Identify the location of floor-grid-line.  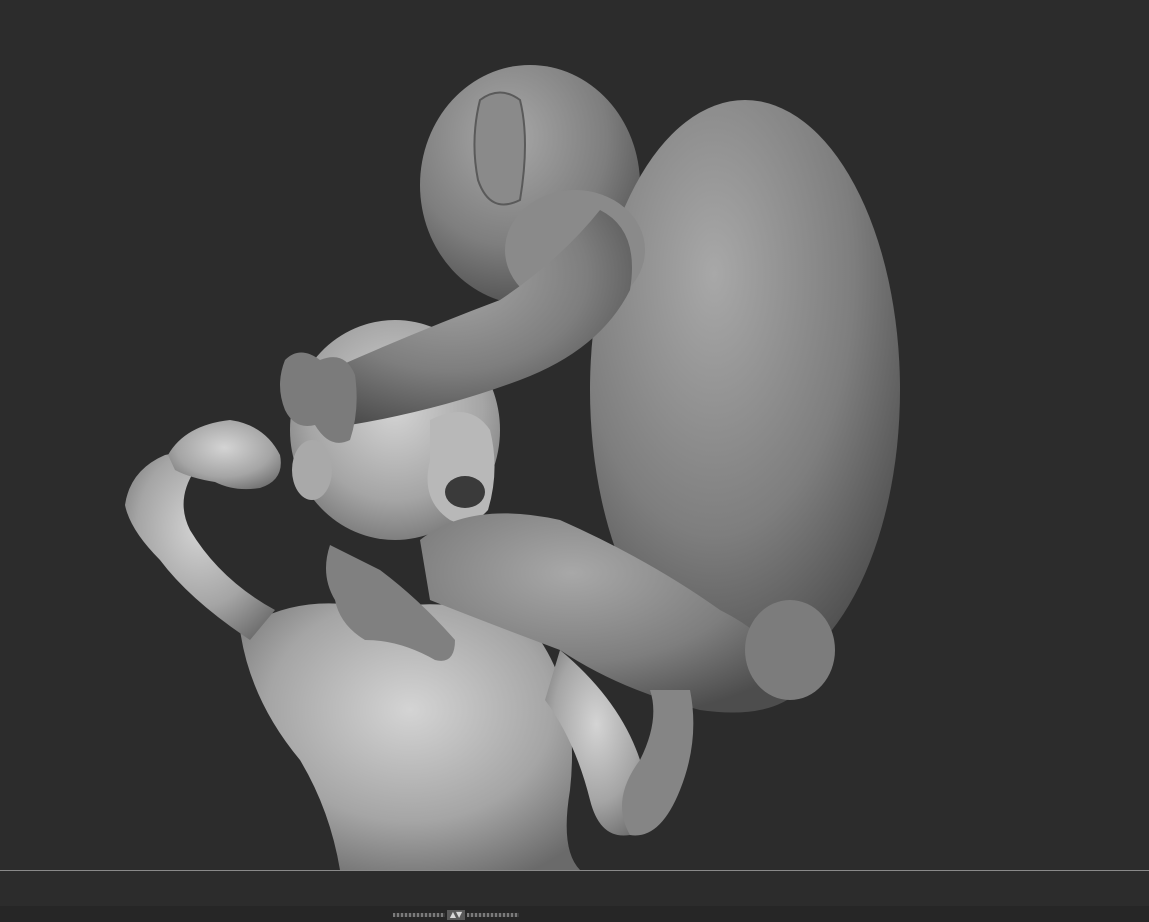
(574, 870).